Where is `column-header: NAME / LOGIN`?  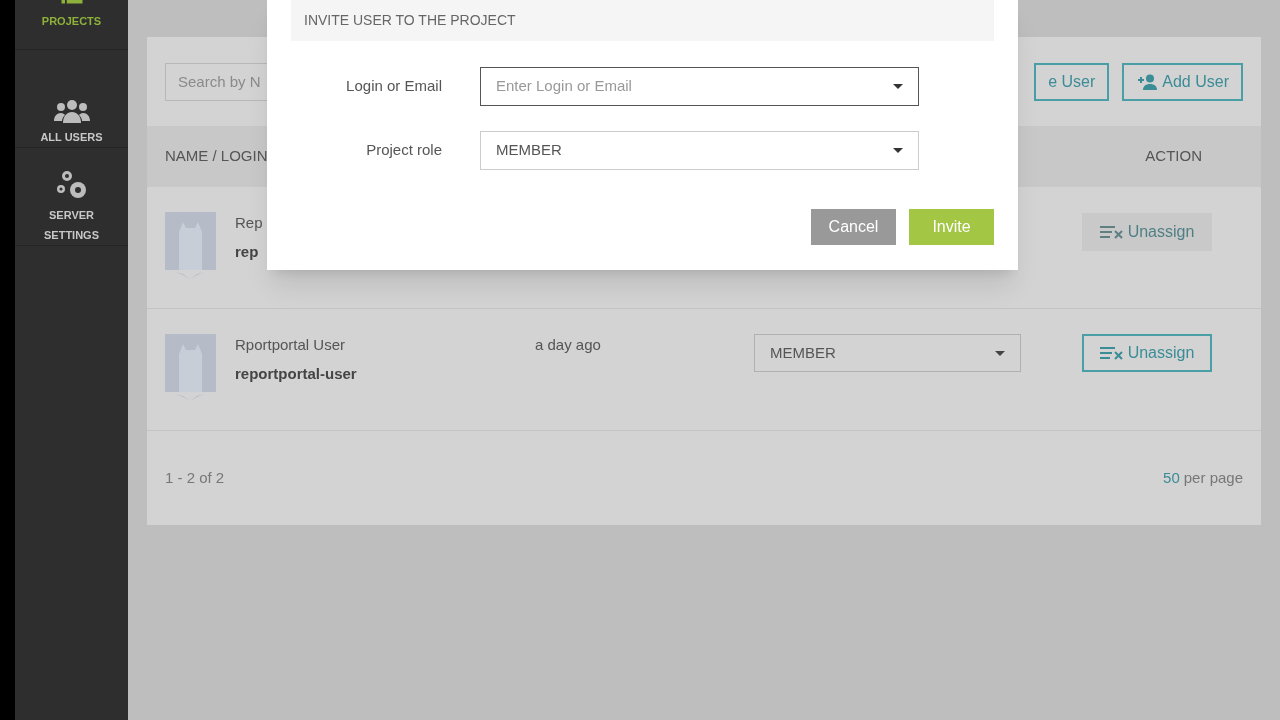
column-header: NAME / LOGIN is located at coordinates (216, 156).